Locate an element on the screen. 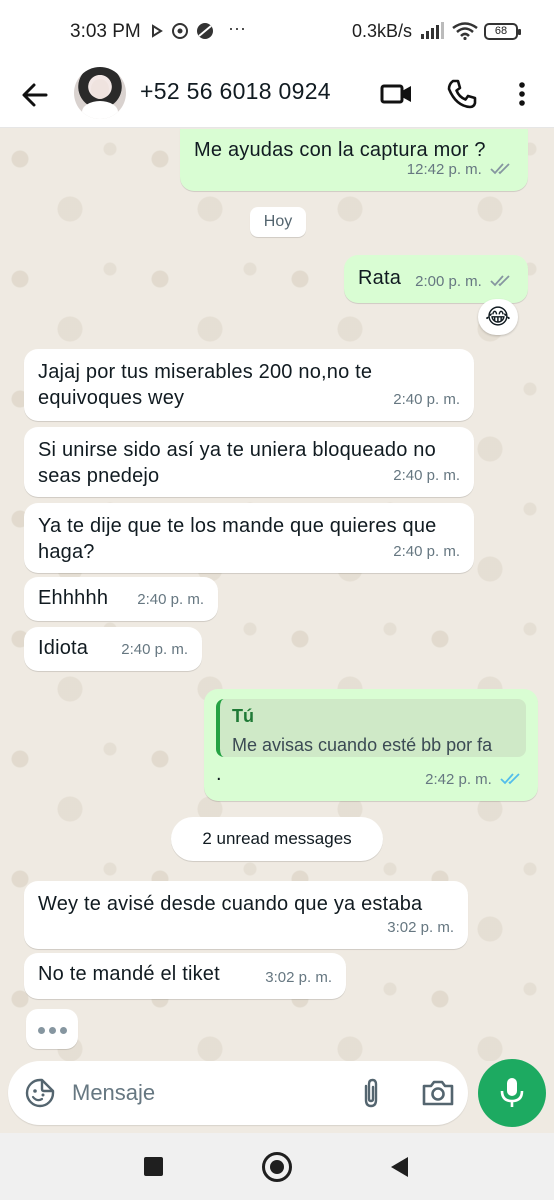 This screenshot has width=554, height=1200. message-meta: 2:42 p. m. is located at coordinates (474, 780).